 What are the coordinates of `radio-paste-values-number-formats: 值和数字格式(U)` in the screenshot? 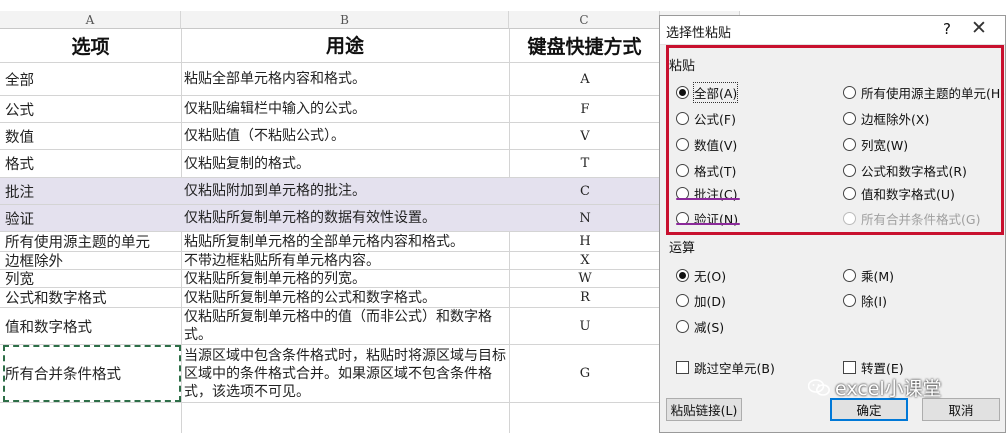 It's located at (899, 193).